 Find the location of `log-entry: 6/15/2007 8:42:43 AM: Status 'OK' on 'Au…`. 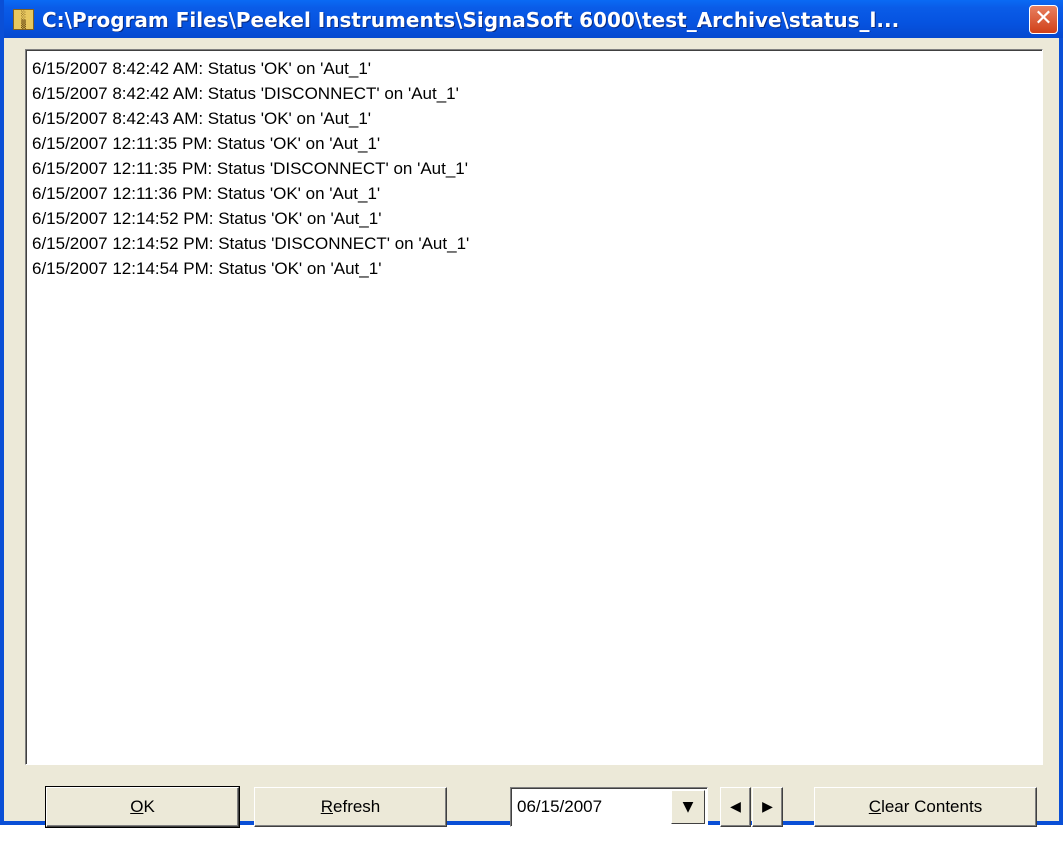

log-entry: 6/15/2007 8:42:43 AM: Status 'OK' on 'Au… is located at coordinates (537, 118).